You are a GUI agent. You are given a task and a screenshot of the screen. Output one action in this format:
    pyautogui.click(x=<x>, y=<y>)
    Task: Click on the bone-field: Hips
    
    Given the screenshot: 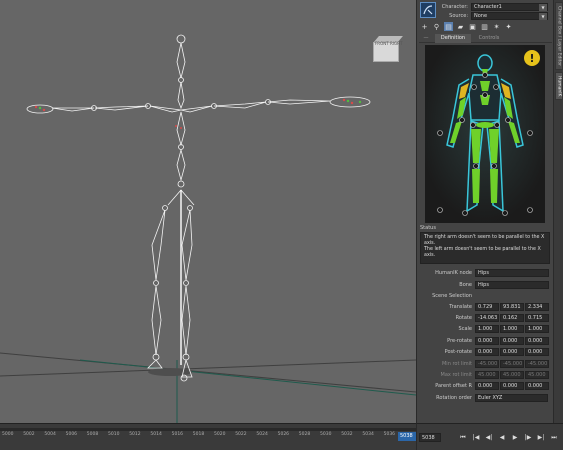 What is the action you would take?
    pyautogui.click(x=512, y=284)
    